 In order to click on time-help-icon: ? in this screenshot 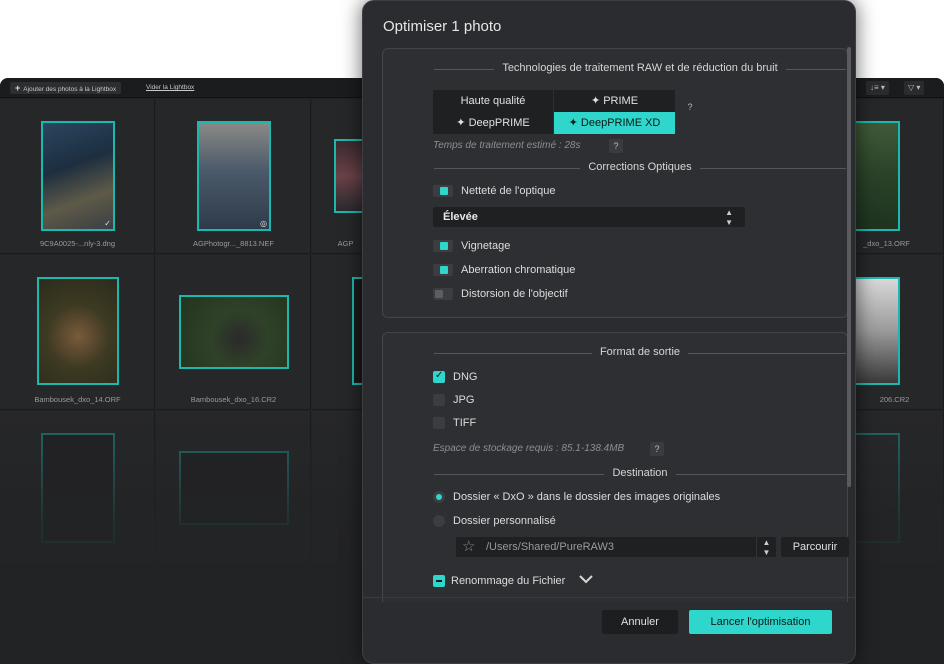, I will do `click(616, 146)`.